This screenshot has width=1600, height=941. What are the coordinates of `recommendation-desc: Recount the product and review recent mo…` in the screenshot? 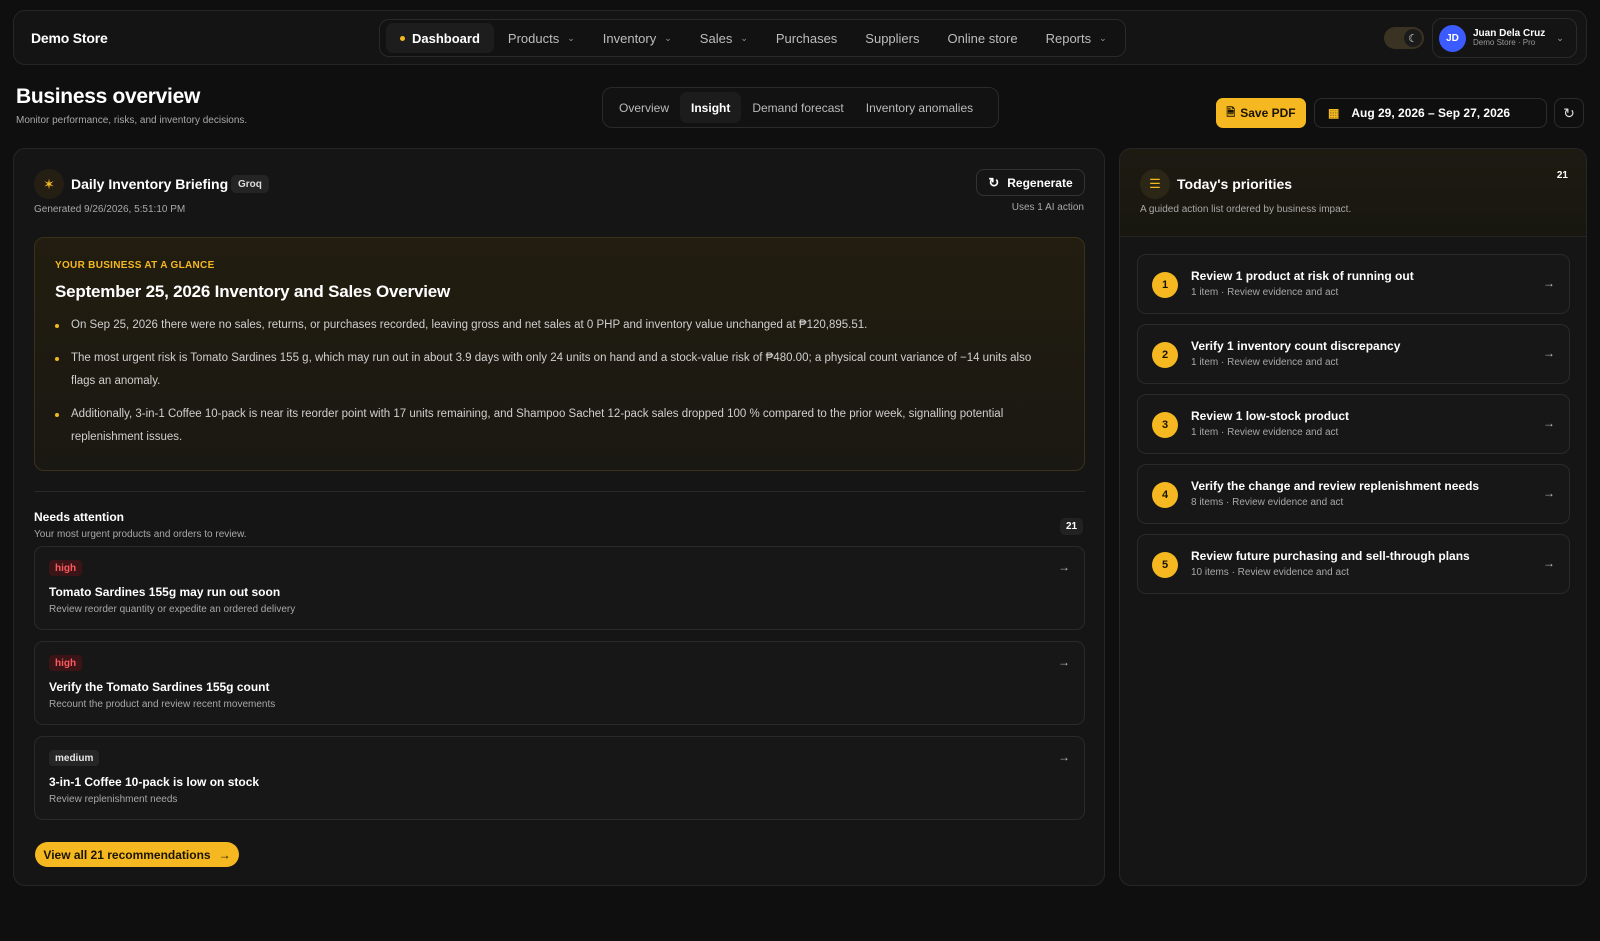 It's located at (162, 704).